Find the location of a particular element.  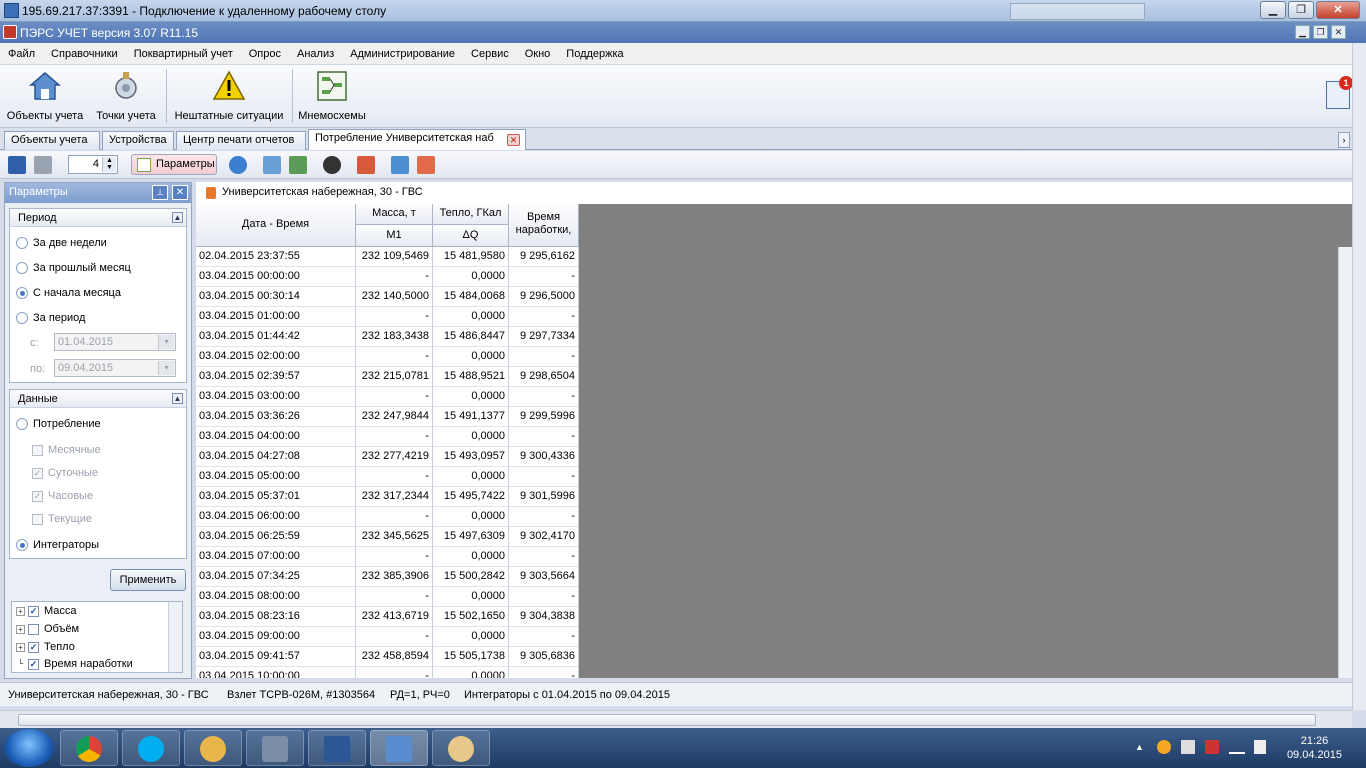

menu-analysis: Анализ is located at coordinates (315, 54).